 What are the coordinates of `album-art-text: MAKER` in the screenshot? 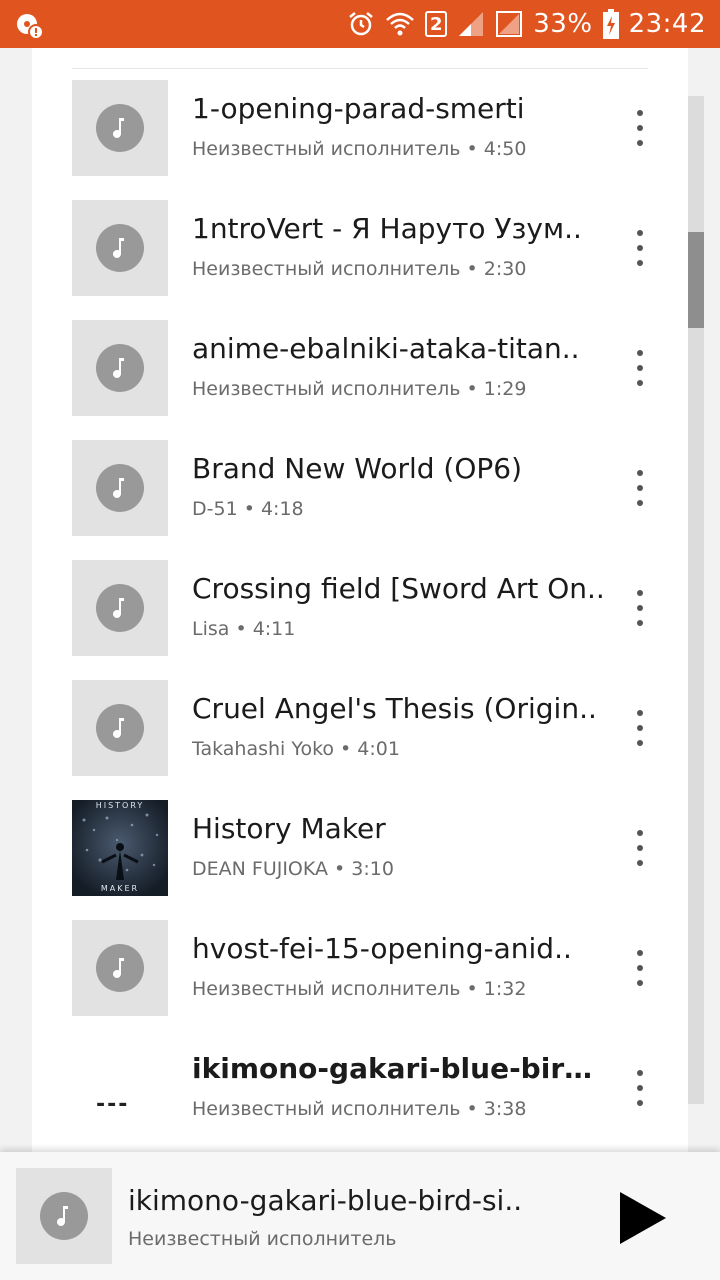 It's located at (120, 888).